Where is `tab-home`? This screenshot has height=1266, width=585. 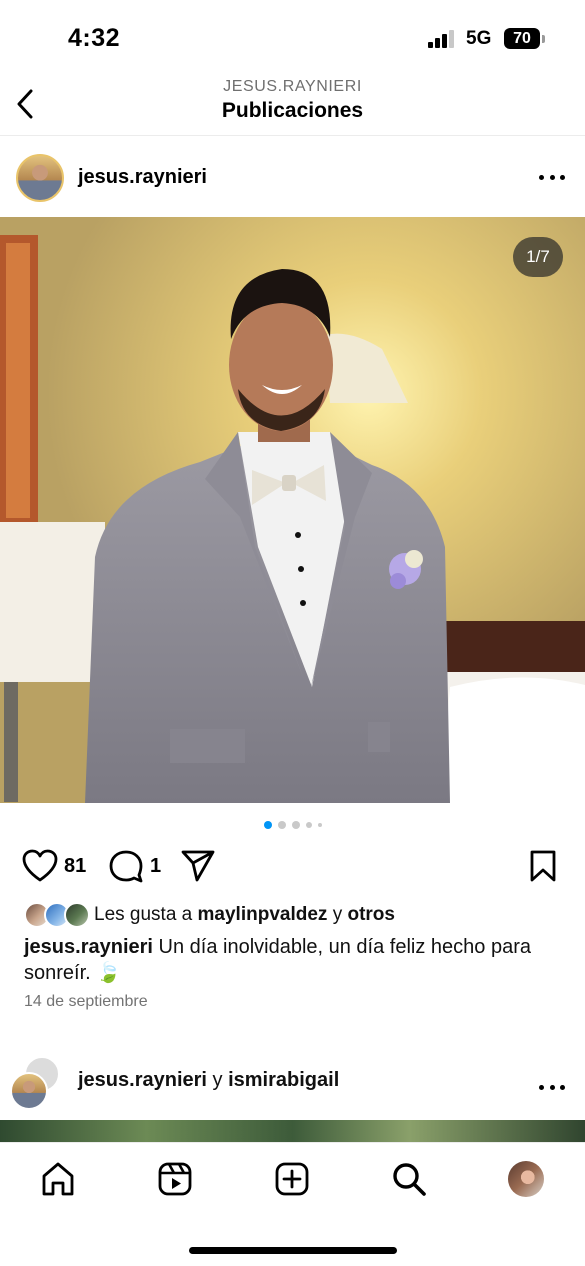 tab-home is located at coordinates (58, 1179).